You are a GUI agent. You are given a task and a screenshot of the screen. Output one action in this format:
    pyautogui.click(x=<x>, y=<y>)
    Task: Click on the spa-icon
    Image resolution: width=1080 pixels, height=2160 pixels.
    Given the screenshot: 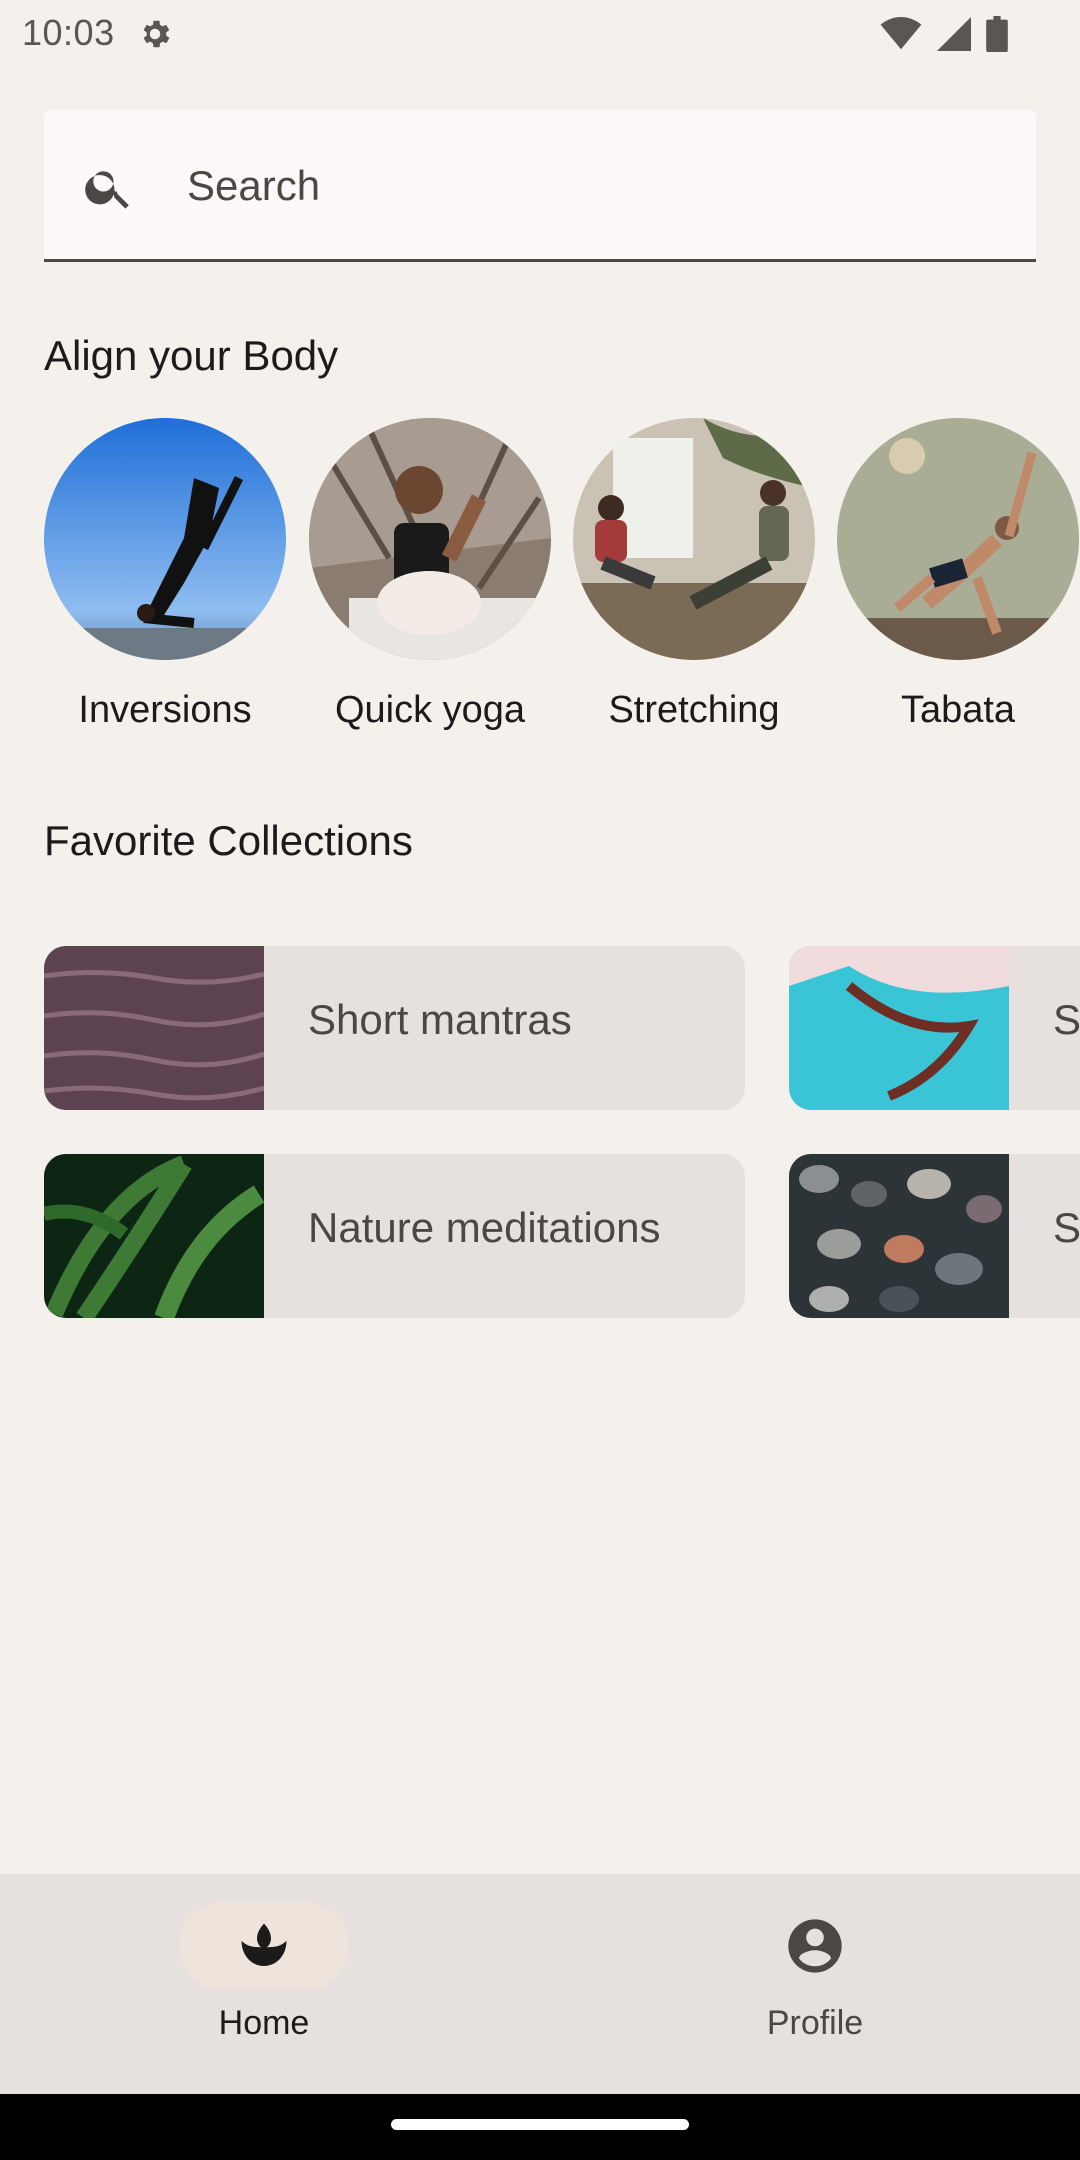 What is the action you would take?
    pyautogui.click(x=264, y=1944)
    